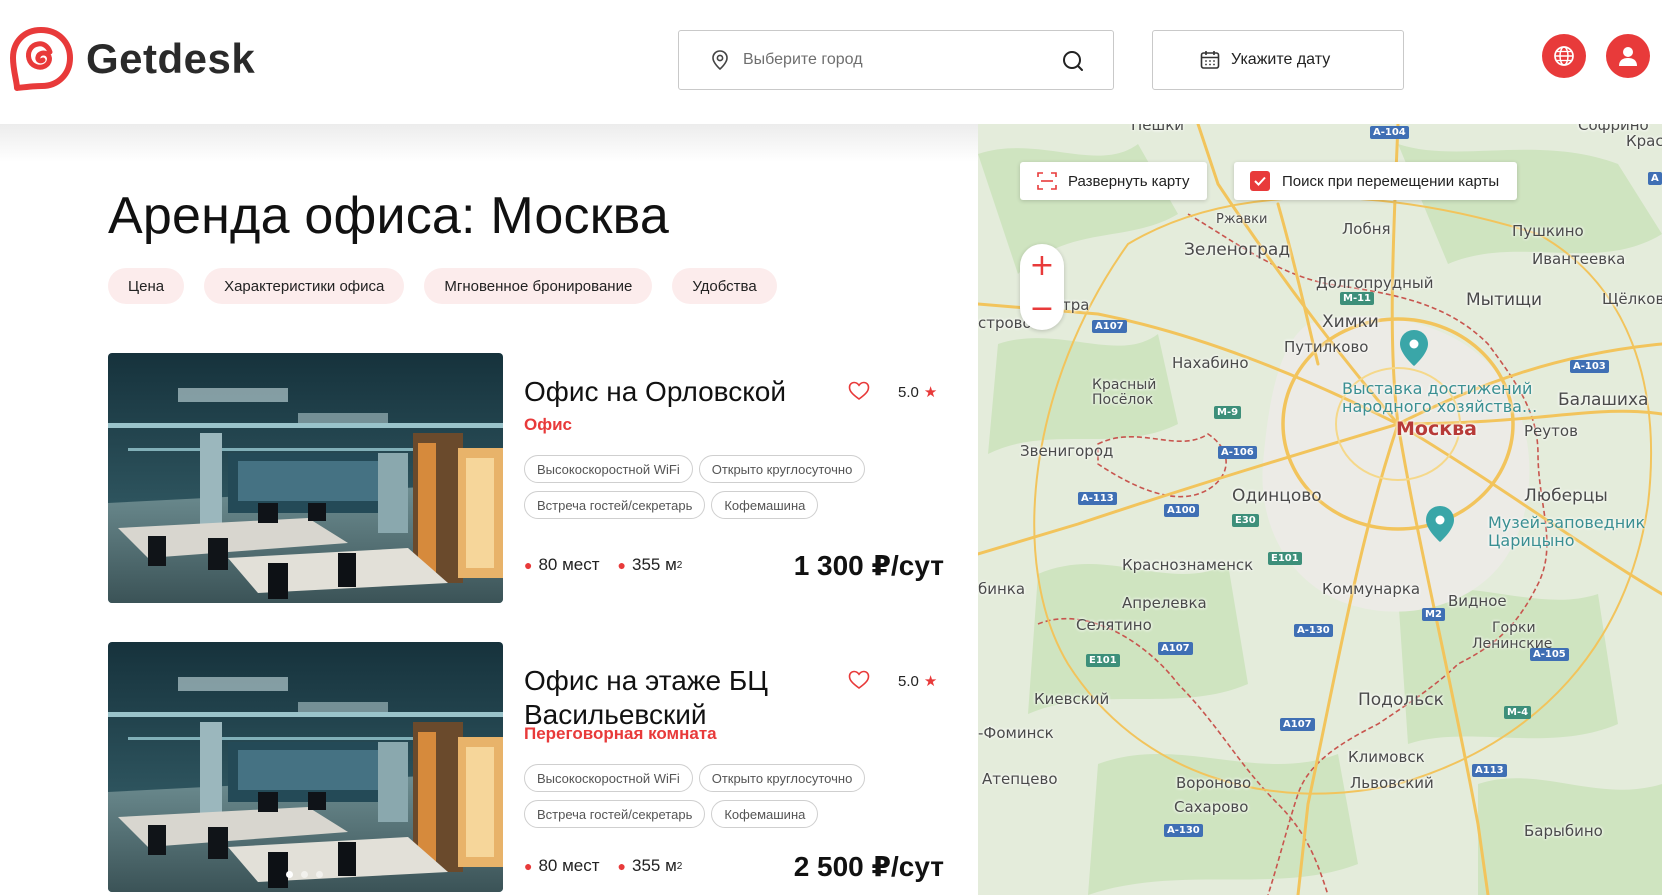  Describe the element at coordinates (1281, 59) in the screenshot. I see `date-picker-label: Укажите дату` at that location.